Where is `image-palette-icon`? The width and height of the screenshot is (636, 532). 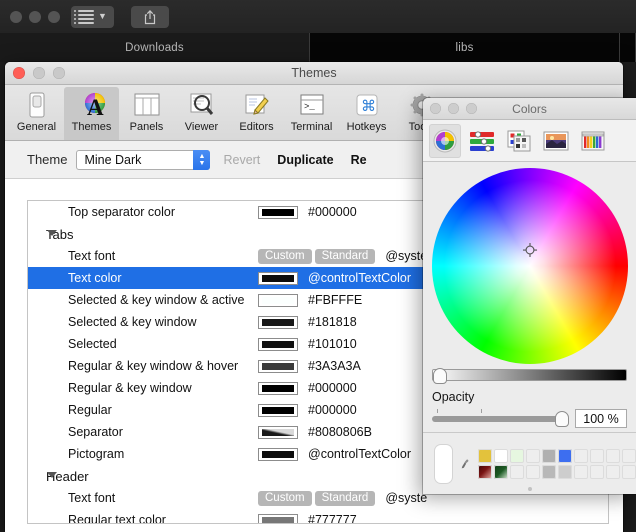
image-palette-icon is located at coordinates (556, 140).